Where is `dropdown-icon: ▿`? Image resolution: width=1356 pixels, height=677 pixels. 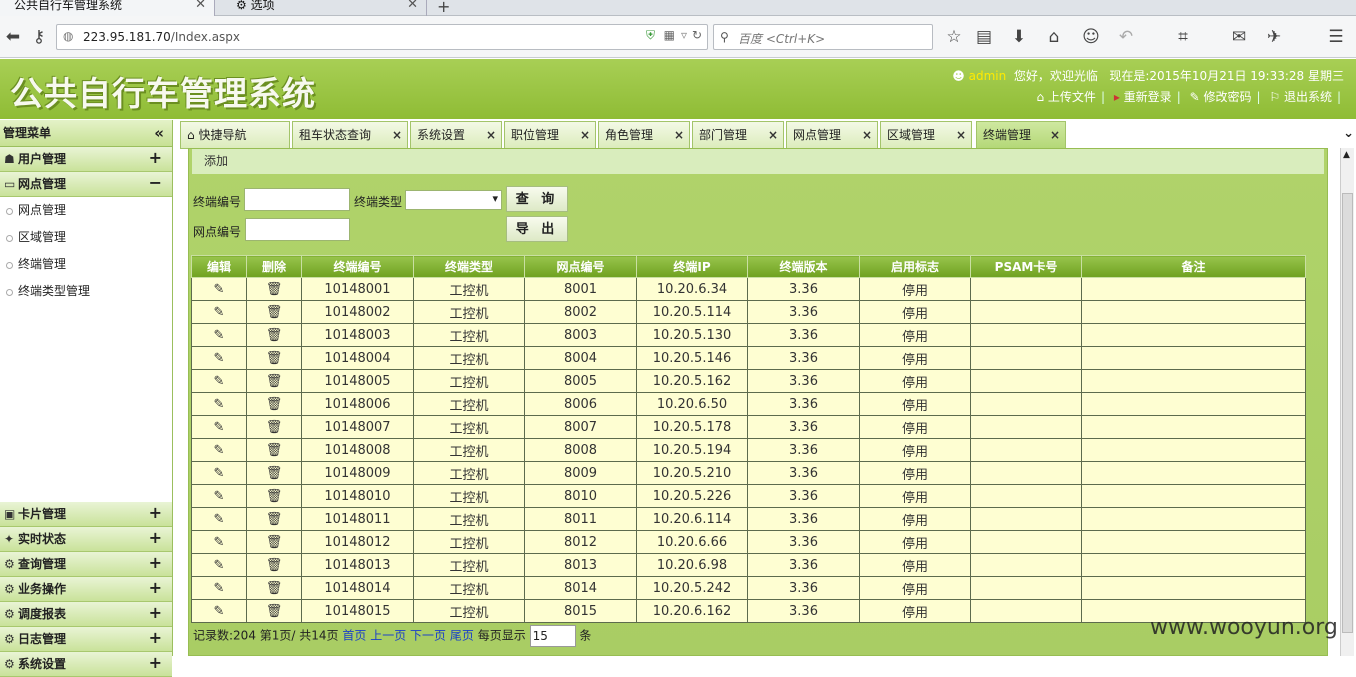 dropdown-icon: ▿ is located at coordinates (684, 35).